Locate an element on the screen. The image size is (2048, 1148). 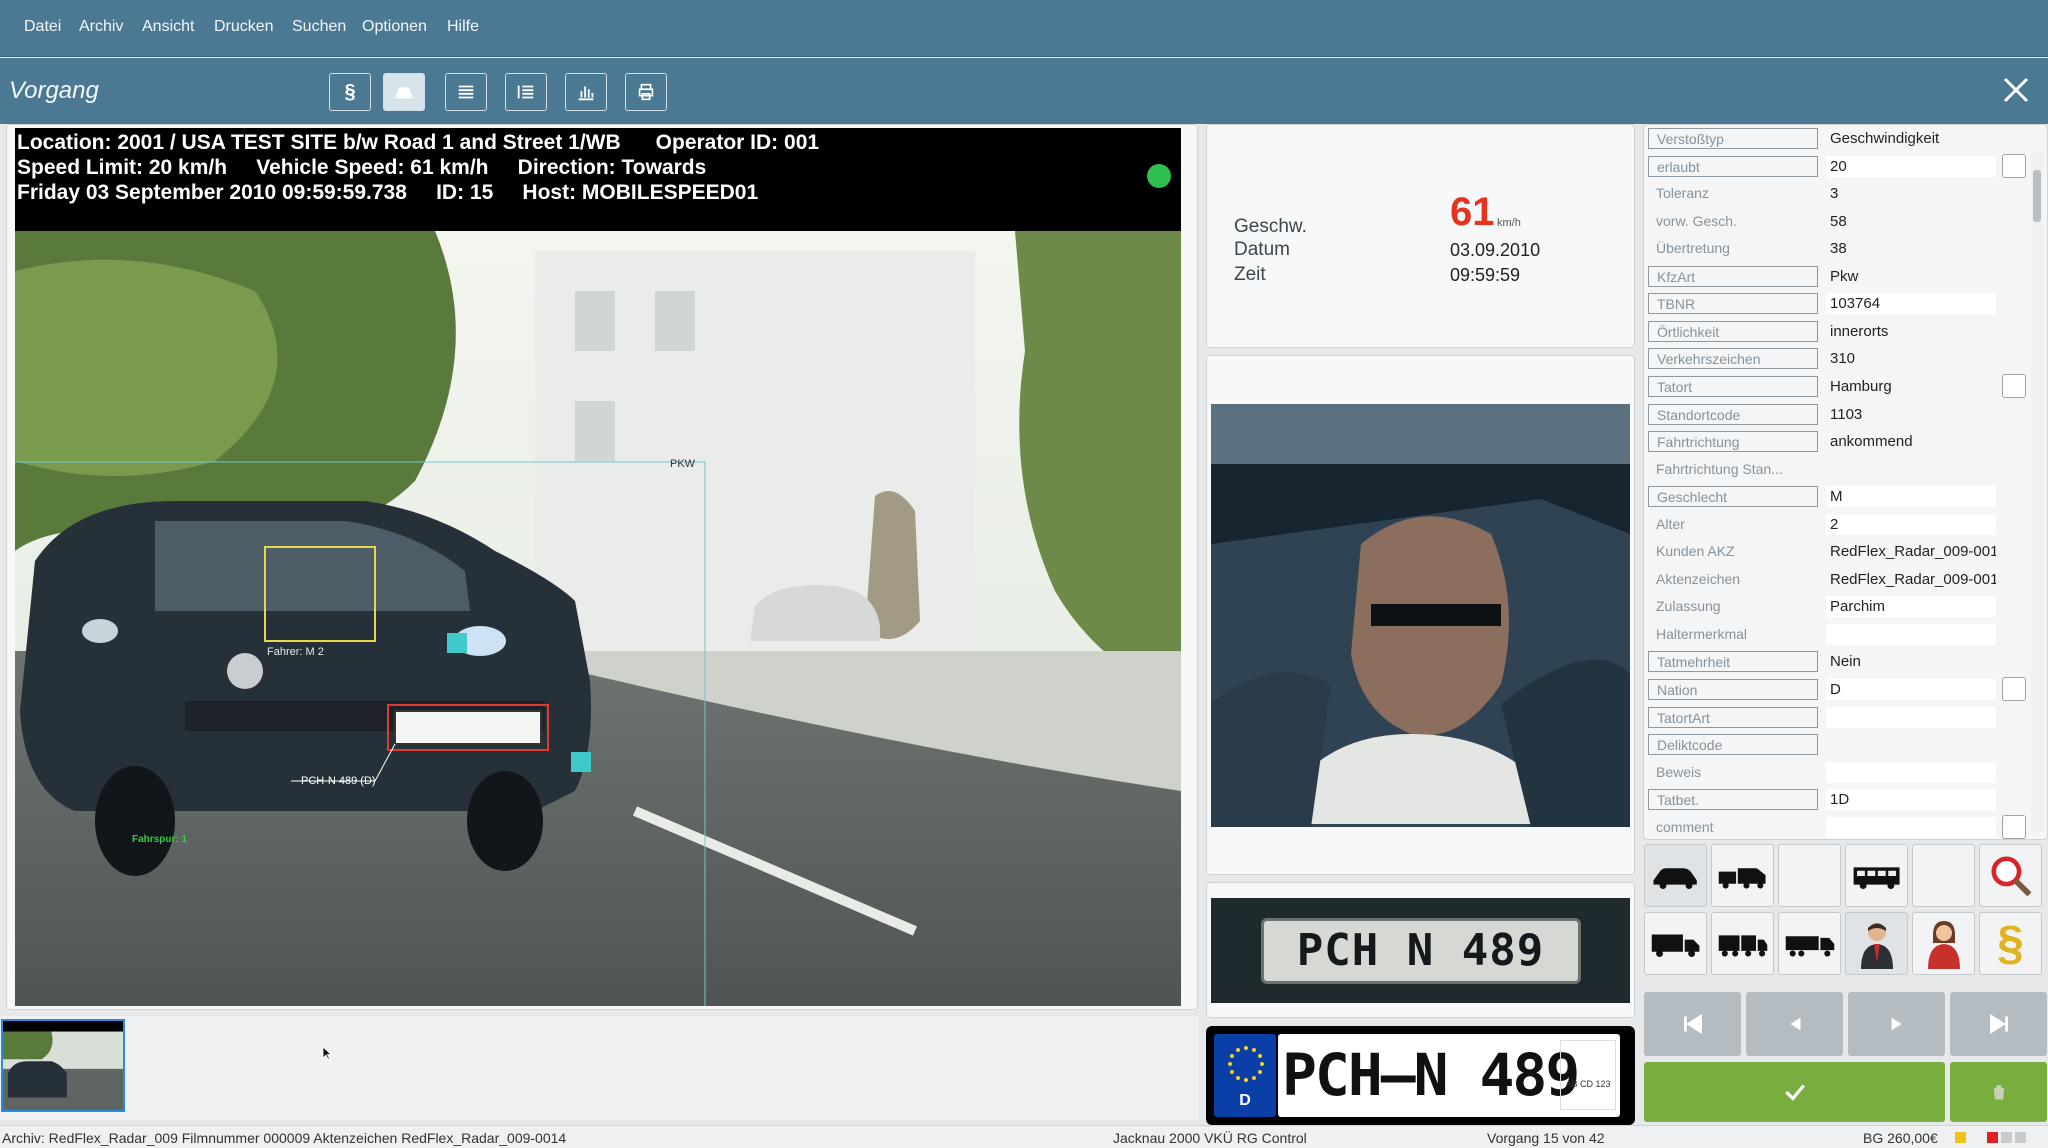
field-label: KfzArt is located at coordinates (1733, 276).